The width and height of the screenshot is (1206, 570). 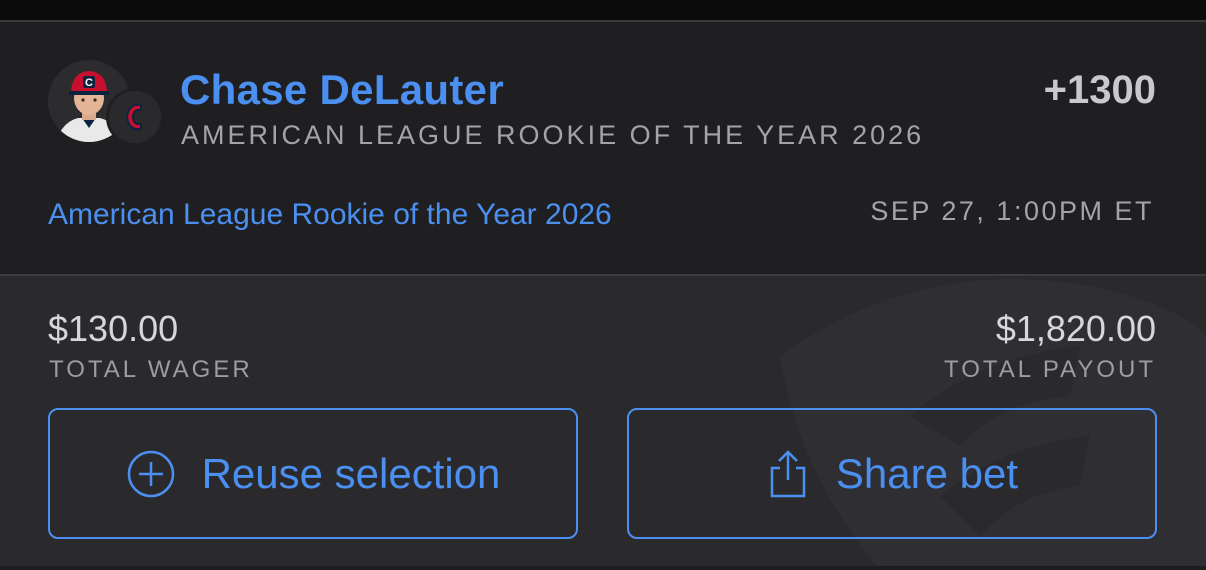 I want to click on player-name: Chase DeLauter, so click(x=342, y=90).